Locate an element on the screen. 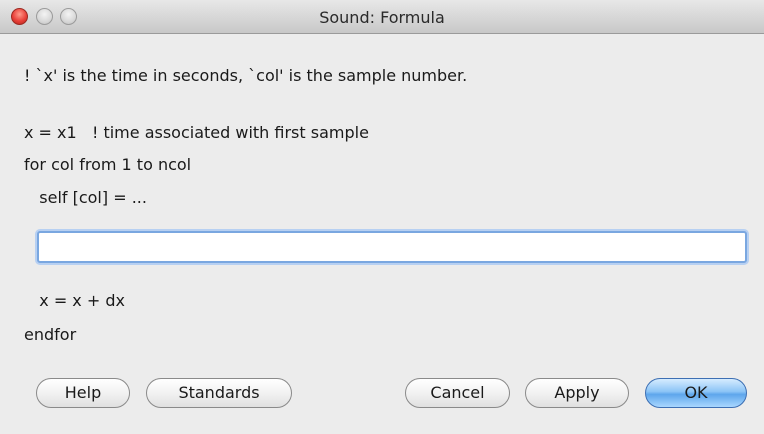  ok-button: OK is located at coordinates (696, 393).